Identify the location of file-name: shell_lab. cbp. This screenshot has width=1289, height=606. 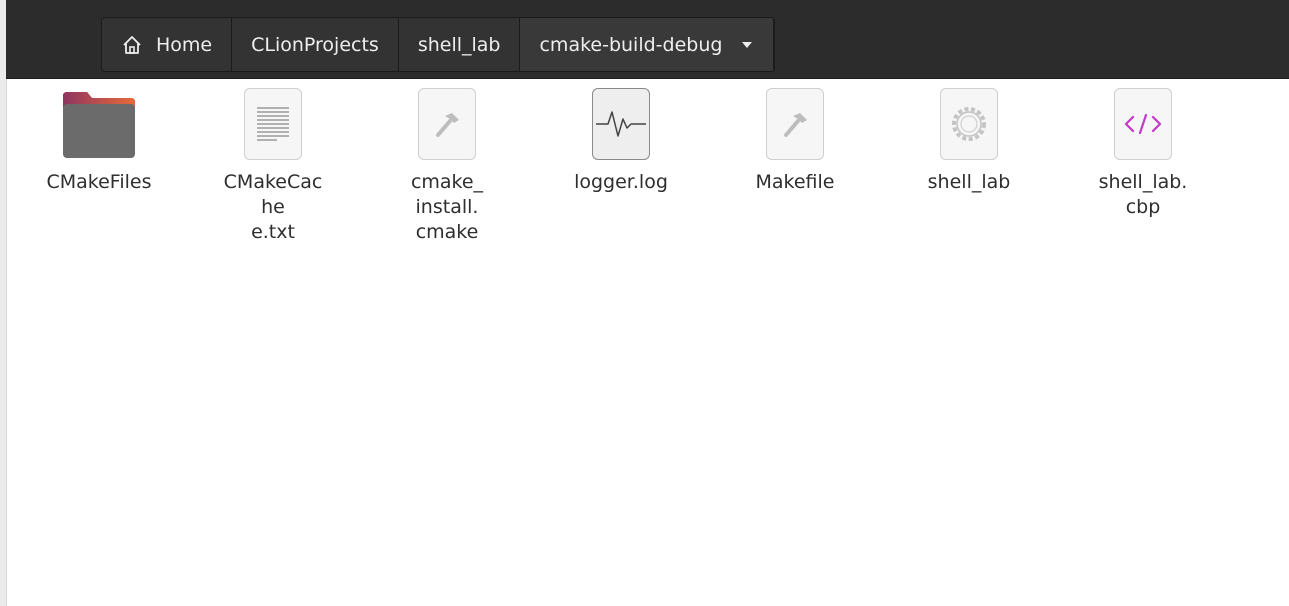
(1143, 194).